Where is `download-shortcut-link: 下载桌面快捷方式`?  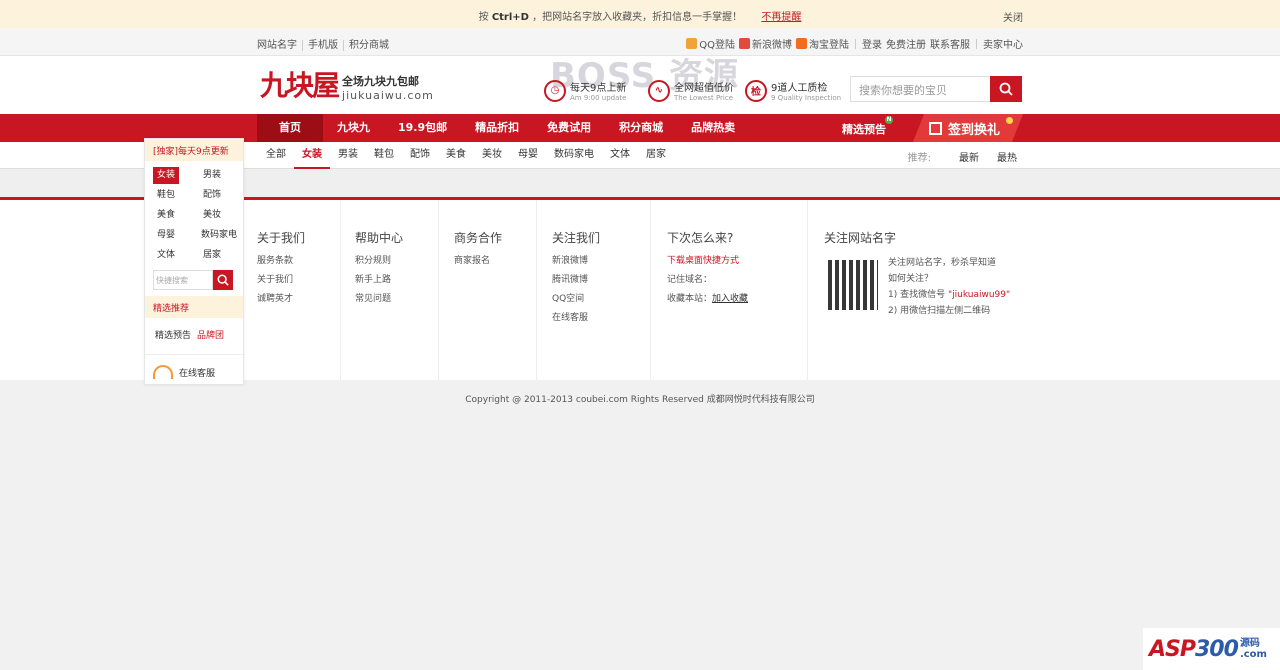 download-shortcut-link: 下载桌面快捷方式 is located at coordinates (737, 261).